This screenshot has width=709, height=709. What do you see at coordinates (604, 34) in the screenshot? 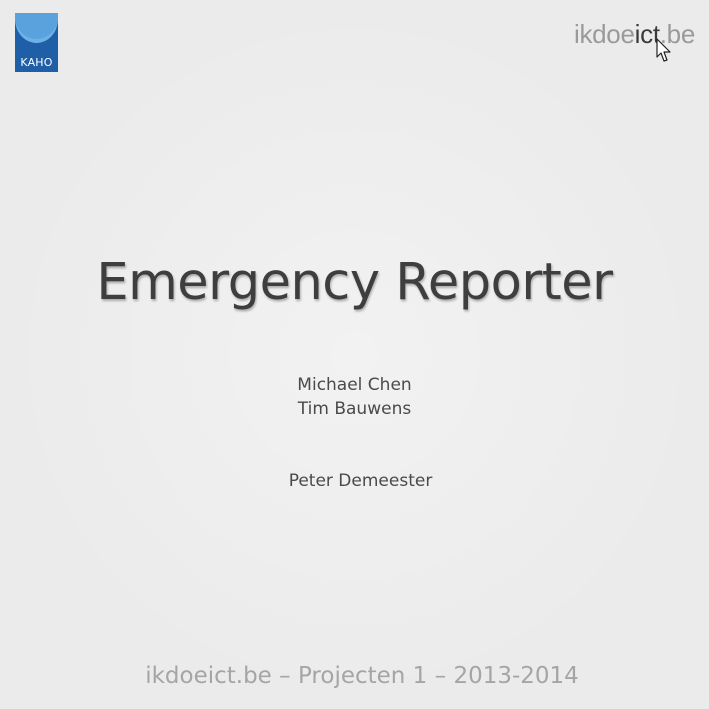
I see `site-mark-part-a: ikdoe` at bounding box center [604, 34].